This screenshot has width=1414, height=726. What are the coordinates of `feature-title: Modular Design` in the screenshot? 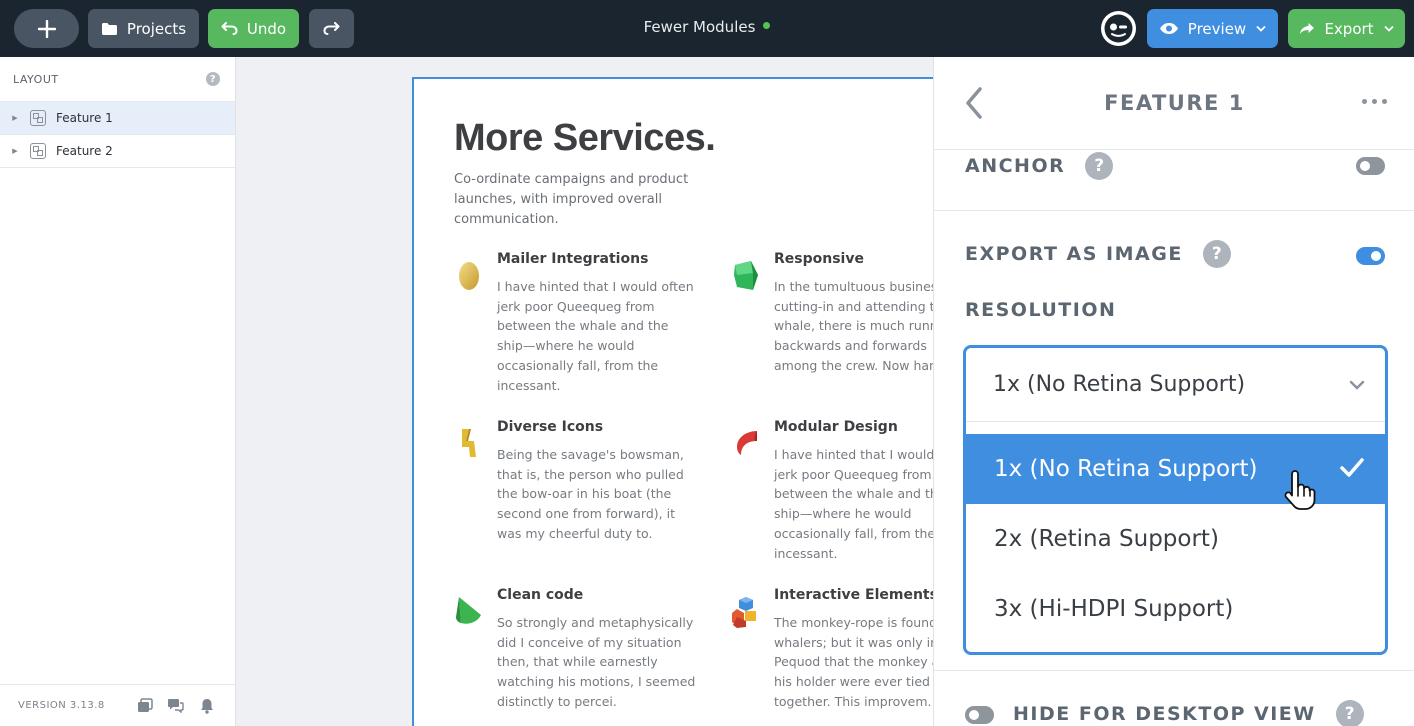 It's located at (836, 427).